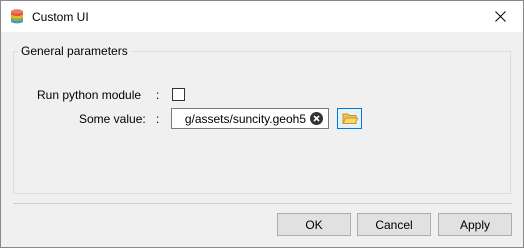  What do you see at coordinates (245, 119) in the screenshot?
I see `file-path-value: g/assets/suncity.geoh5` at bounding box center [245, 119].